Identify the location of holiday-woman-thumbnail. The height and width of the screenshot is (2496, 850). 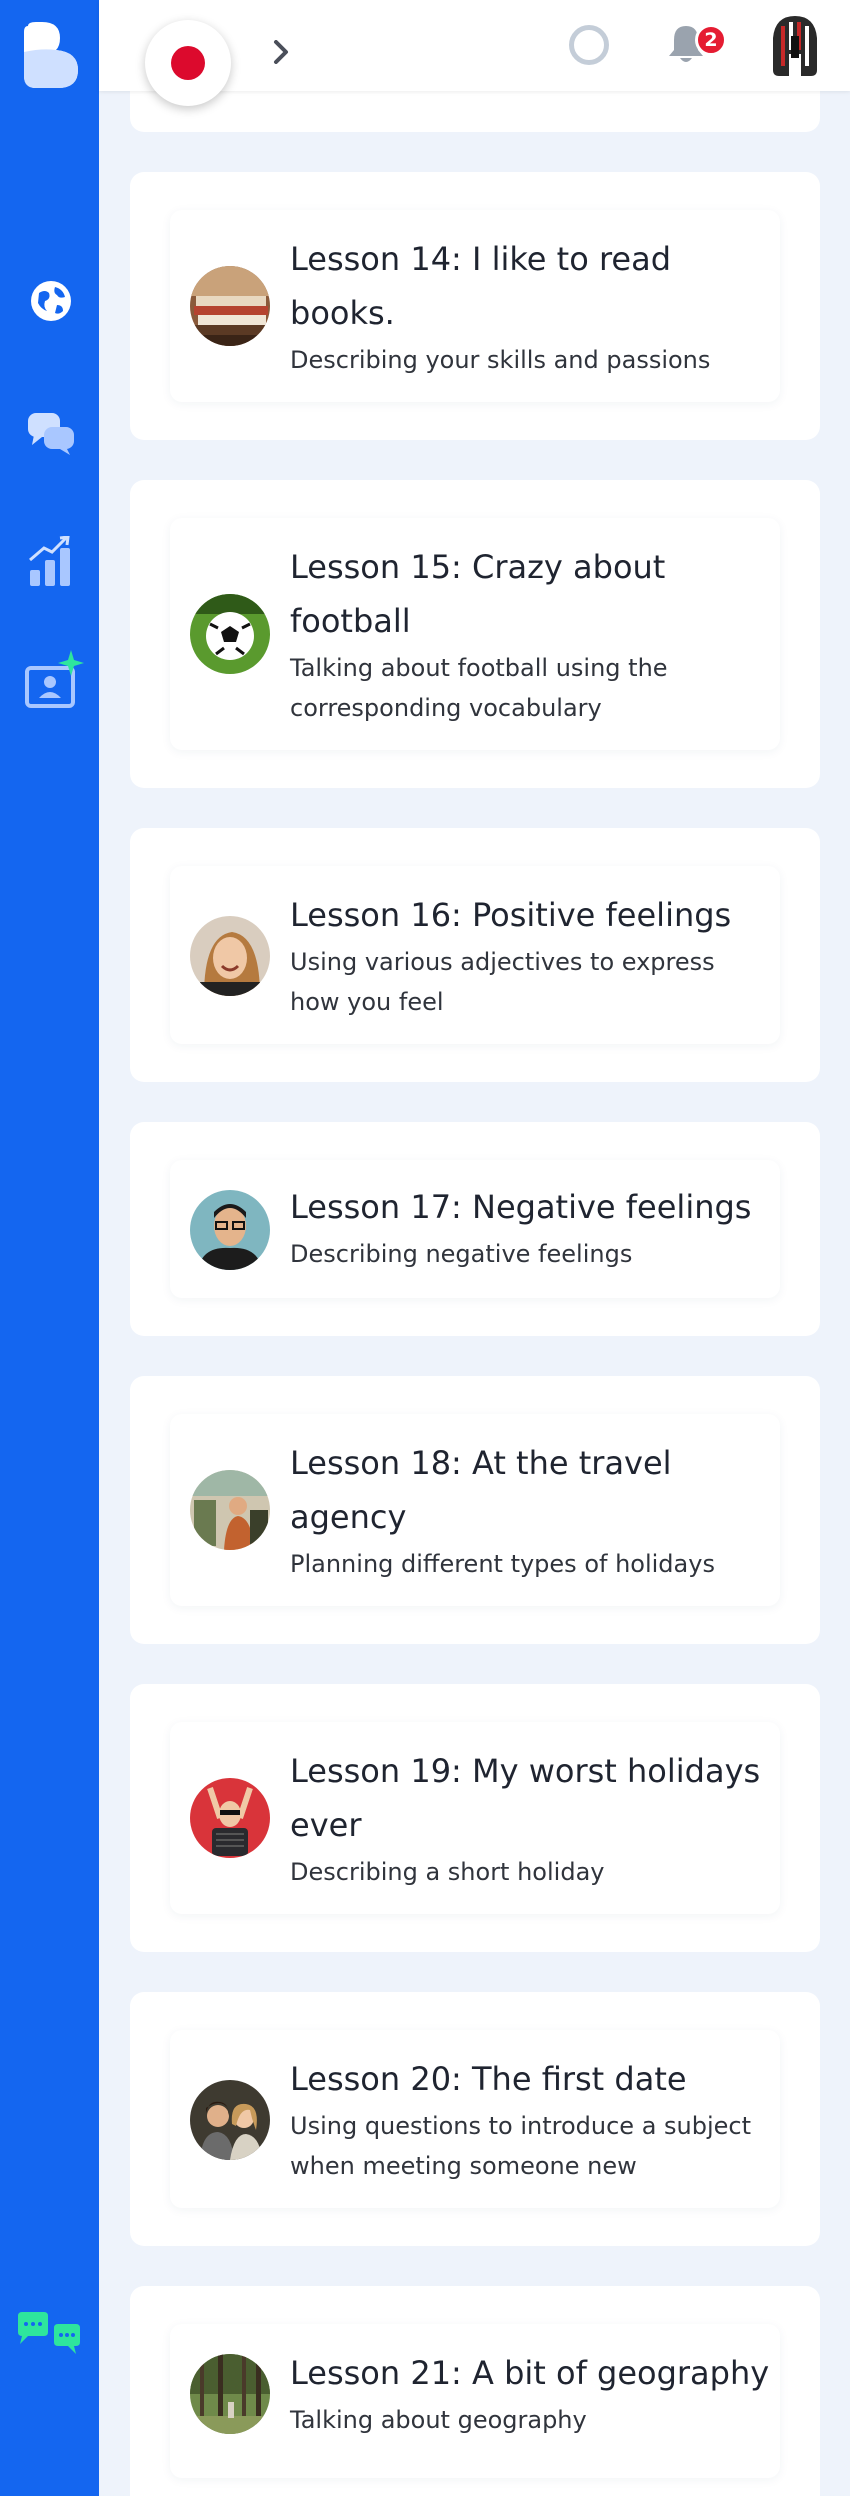
(230, 1818).